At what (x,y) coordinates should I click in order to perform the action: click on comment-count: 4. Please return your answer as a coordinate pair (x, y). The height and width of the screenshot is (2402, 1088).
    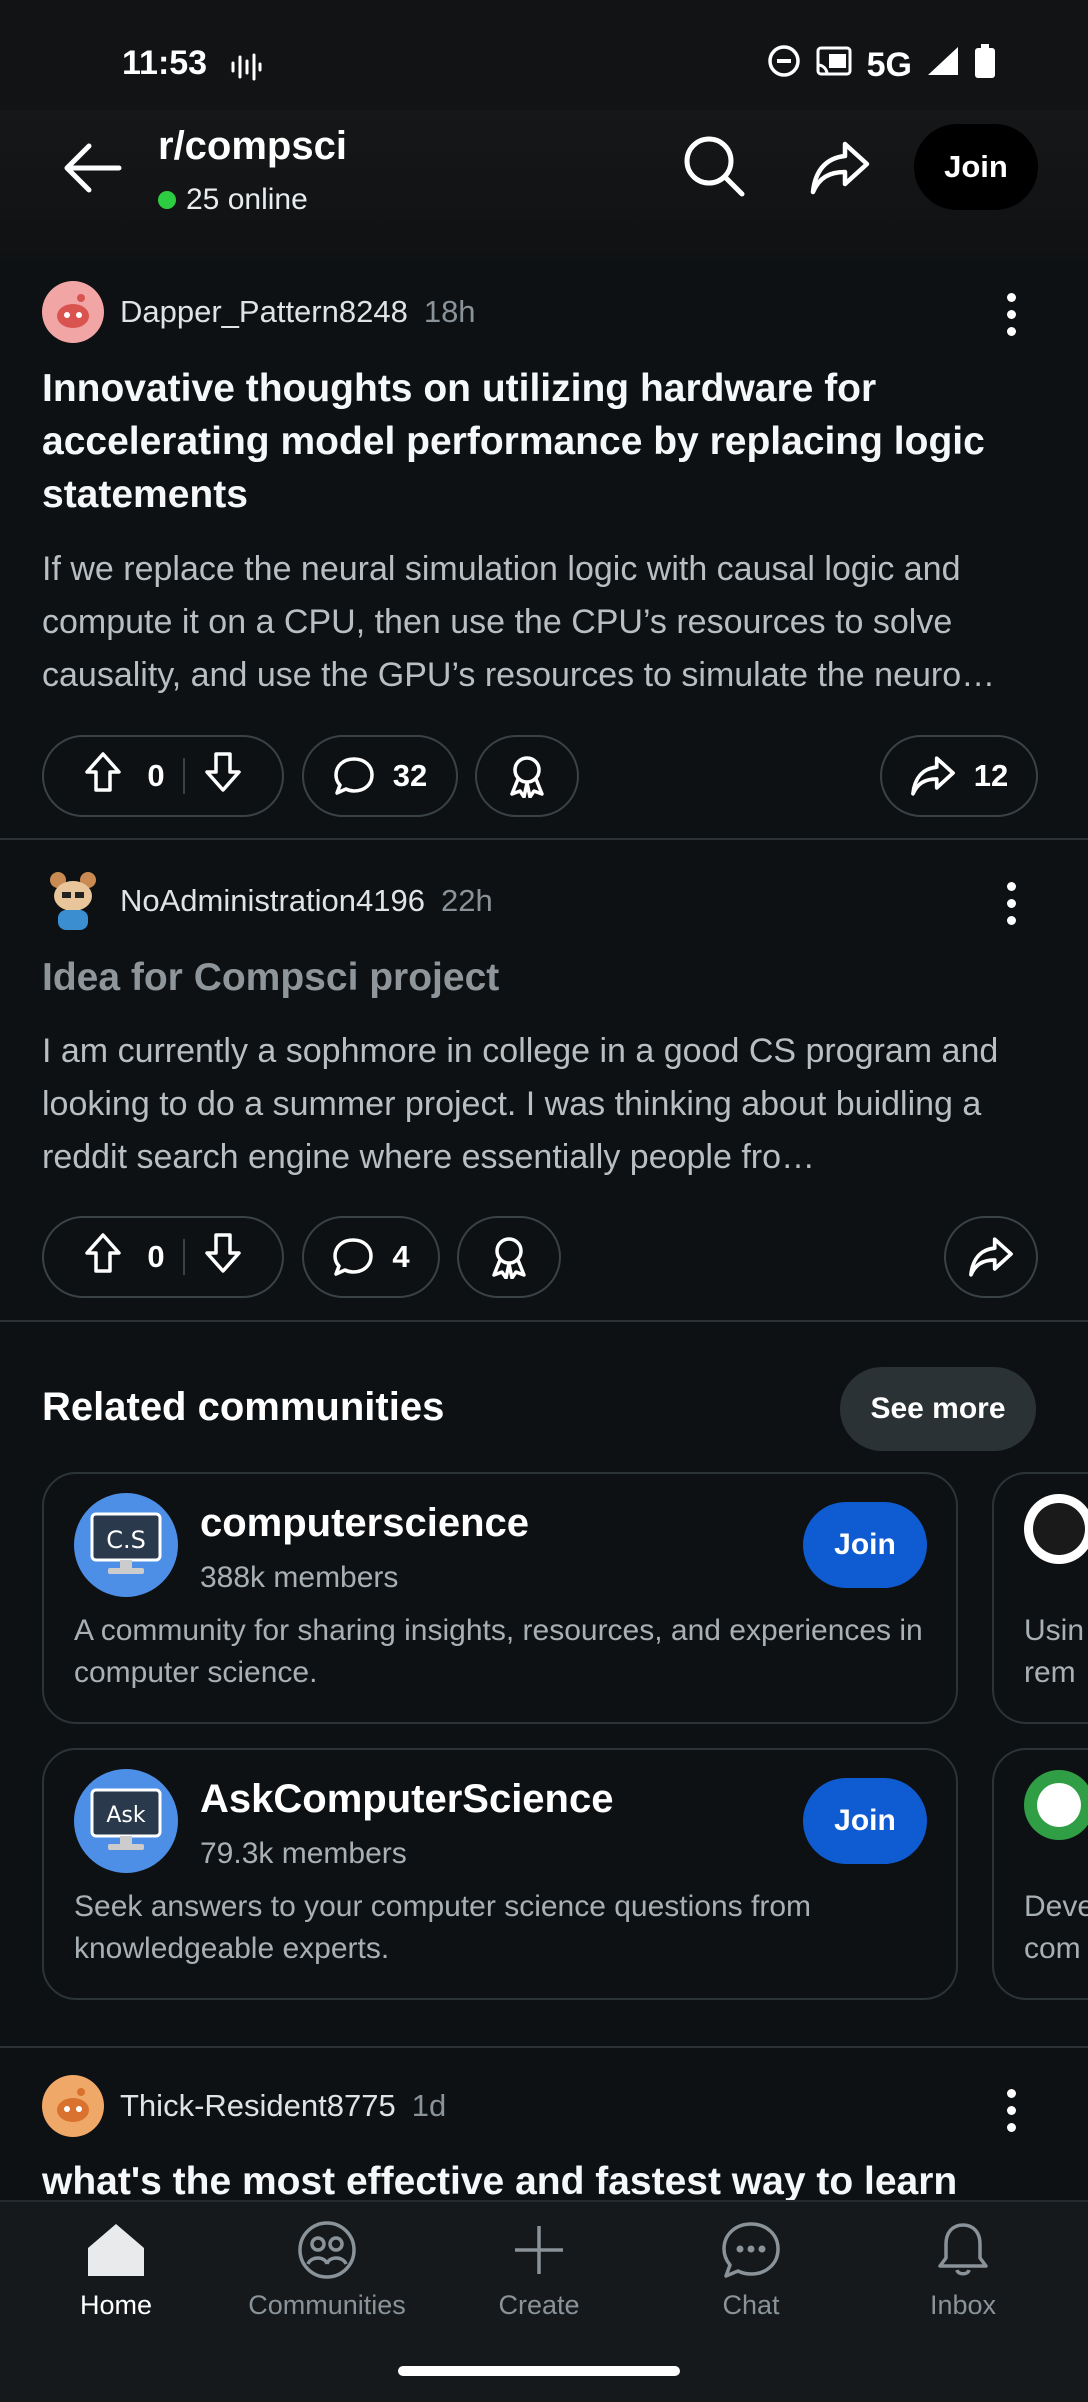
    Looking at the image, I should click on (401, 1256).